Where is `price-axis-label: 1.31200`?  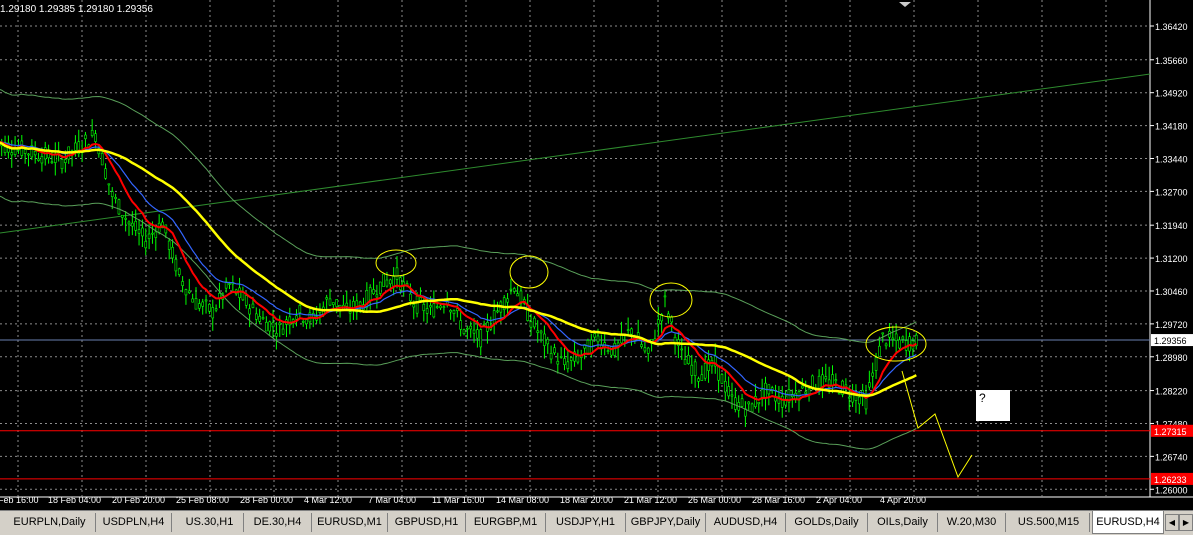 price-axis-label: 1.31200 is located at coordinates (1171, 259).